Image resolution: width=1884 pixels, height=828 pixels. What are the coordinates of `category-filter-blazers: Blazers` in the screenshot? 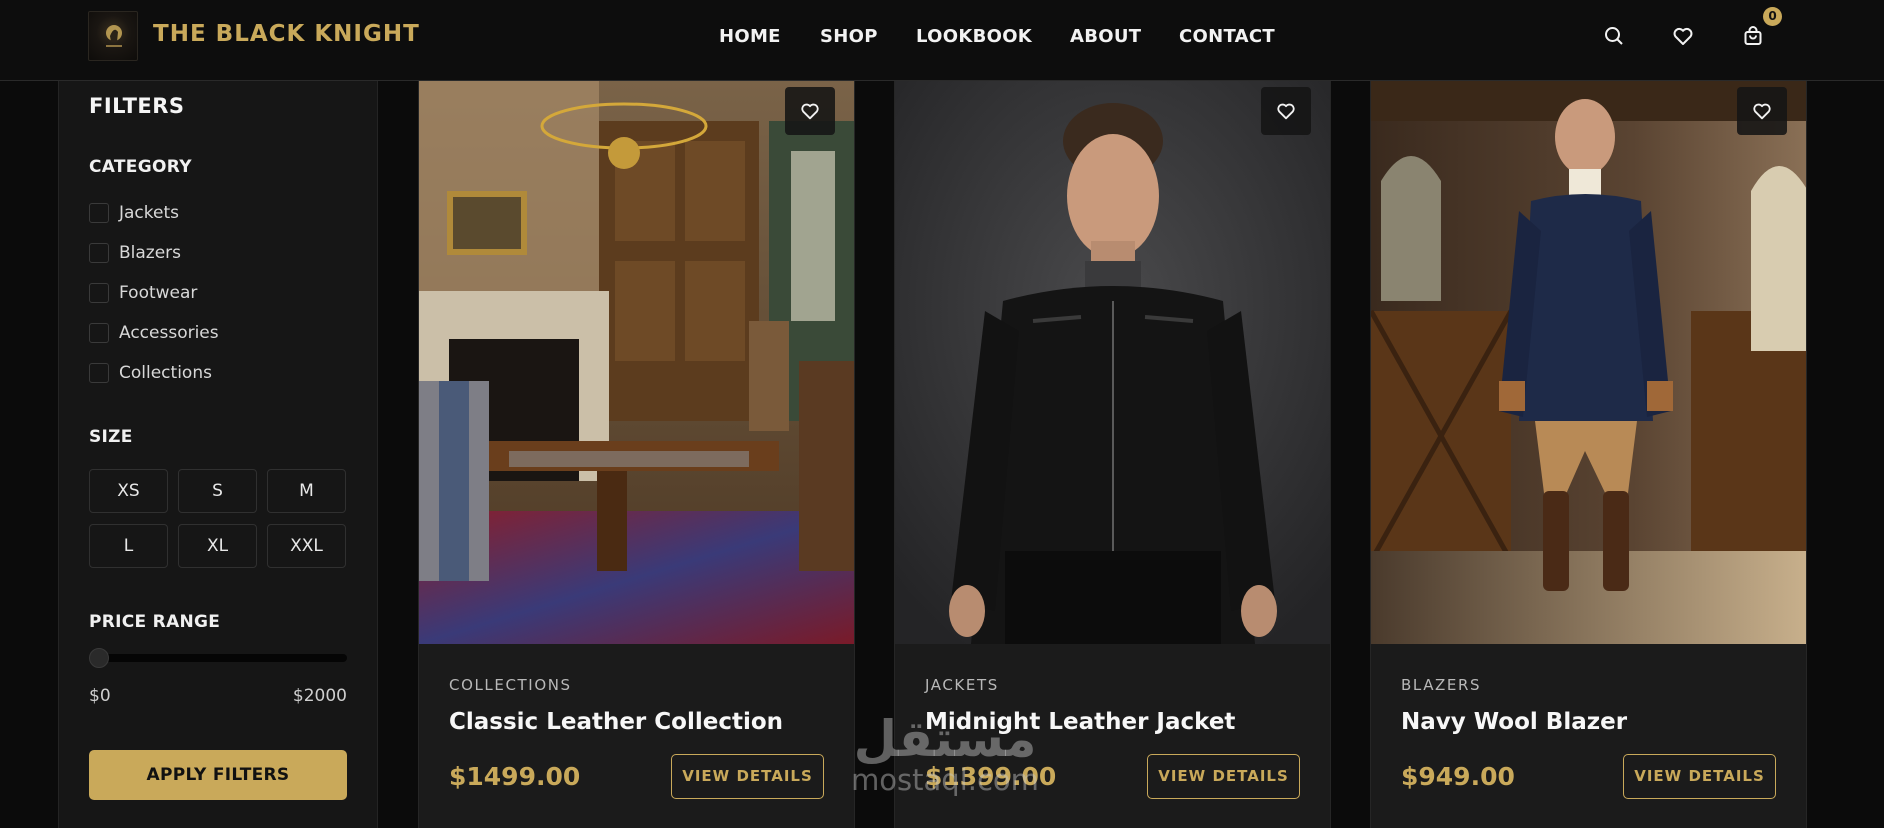 It's located at (135, 253).